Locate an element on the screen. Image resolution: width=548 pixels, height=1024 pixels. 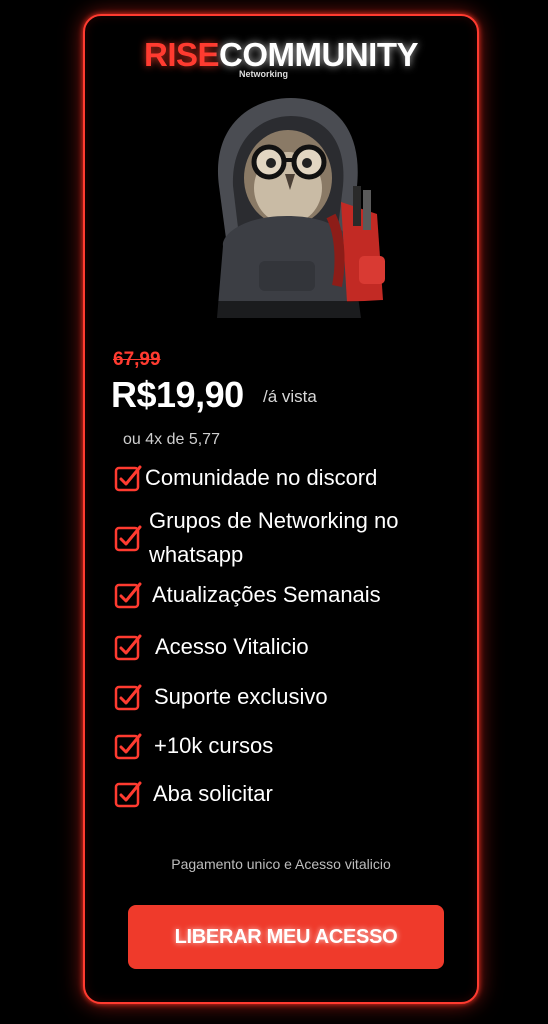
feature-item: Grupos de Networking no whatsapp is located at coordinates (281, 538).